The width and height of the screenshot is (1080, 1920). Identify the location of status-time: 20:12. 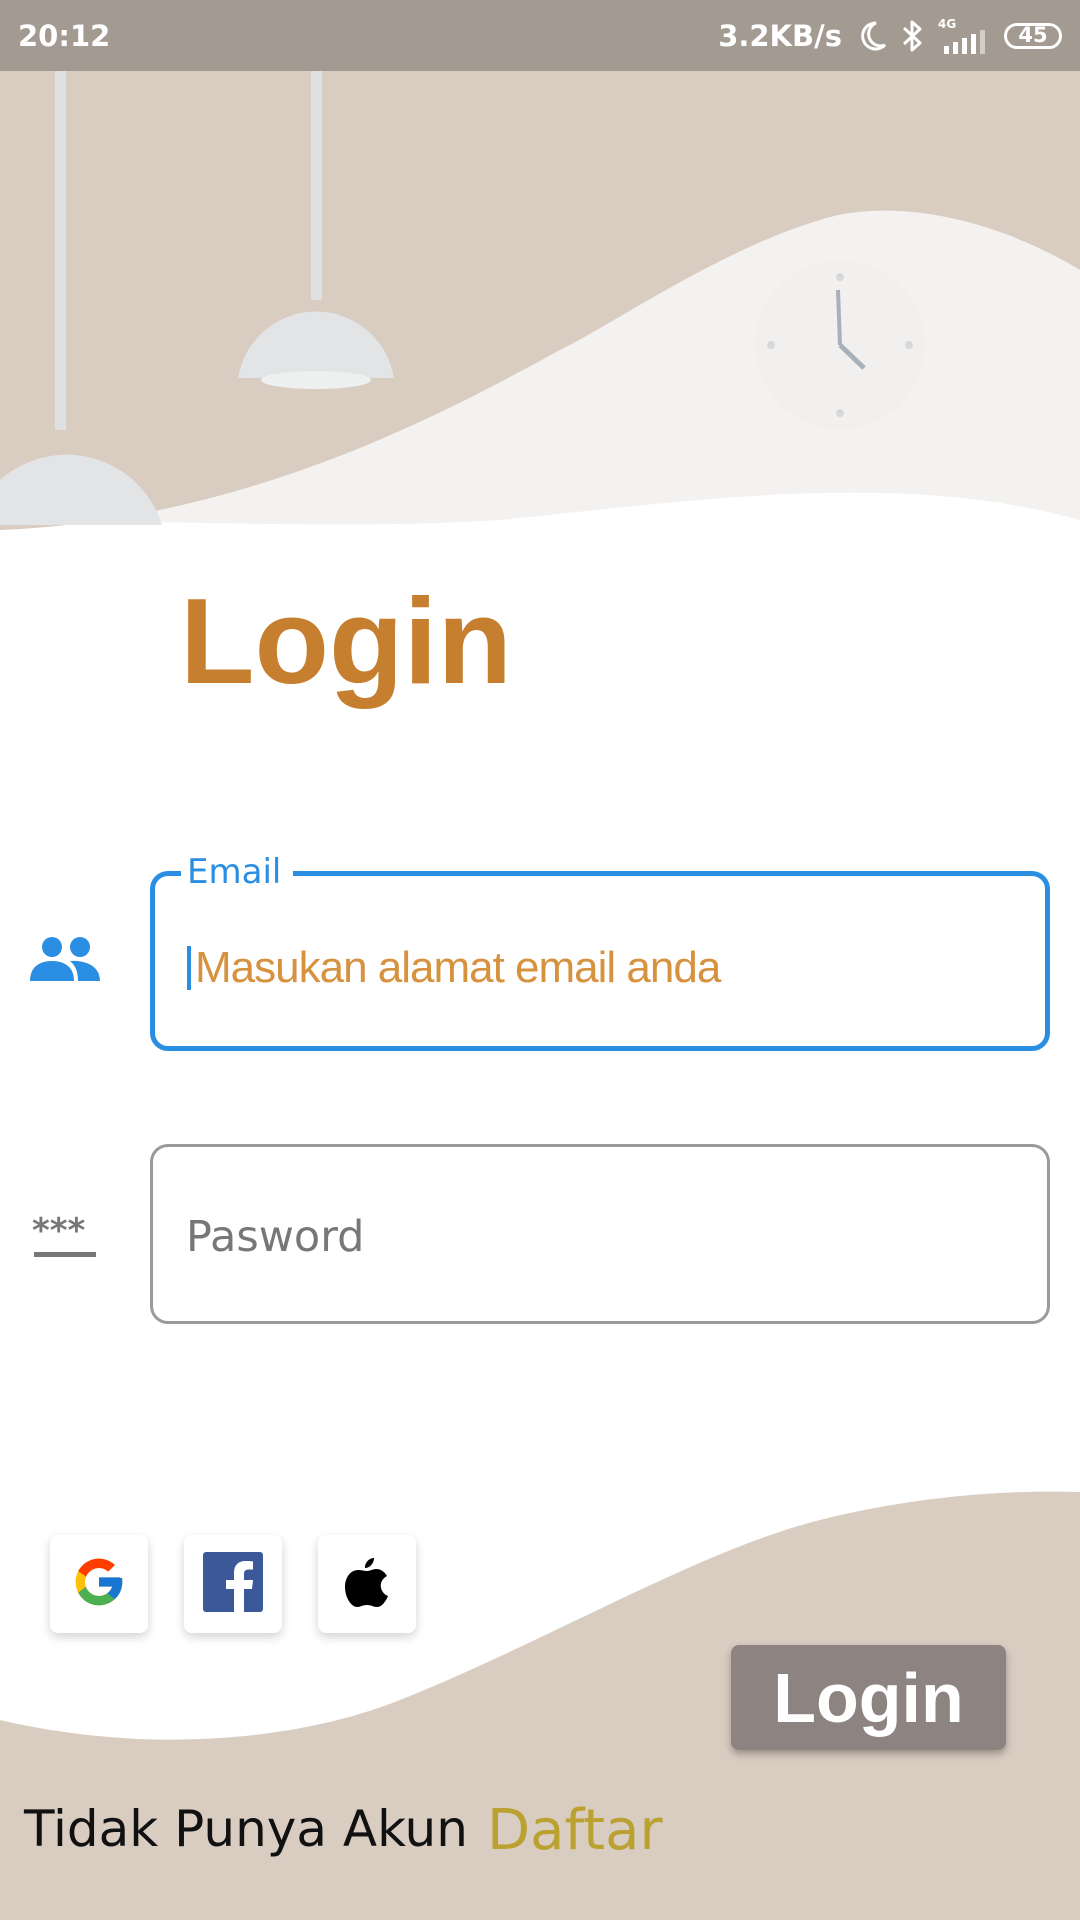
(64, 35).